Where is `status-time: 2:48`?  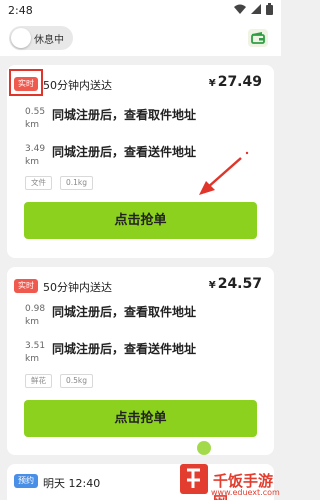
status-time: 2:48 is located at coordinates (20, 10).